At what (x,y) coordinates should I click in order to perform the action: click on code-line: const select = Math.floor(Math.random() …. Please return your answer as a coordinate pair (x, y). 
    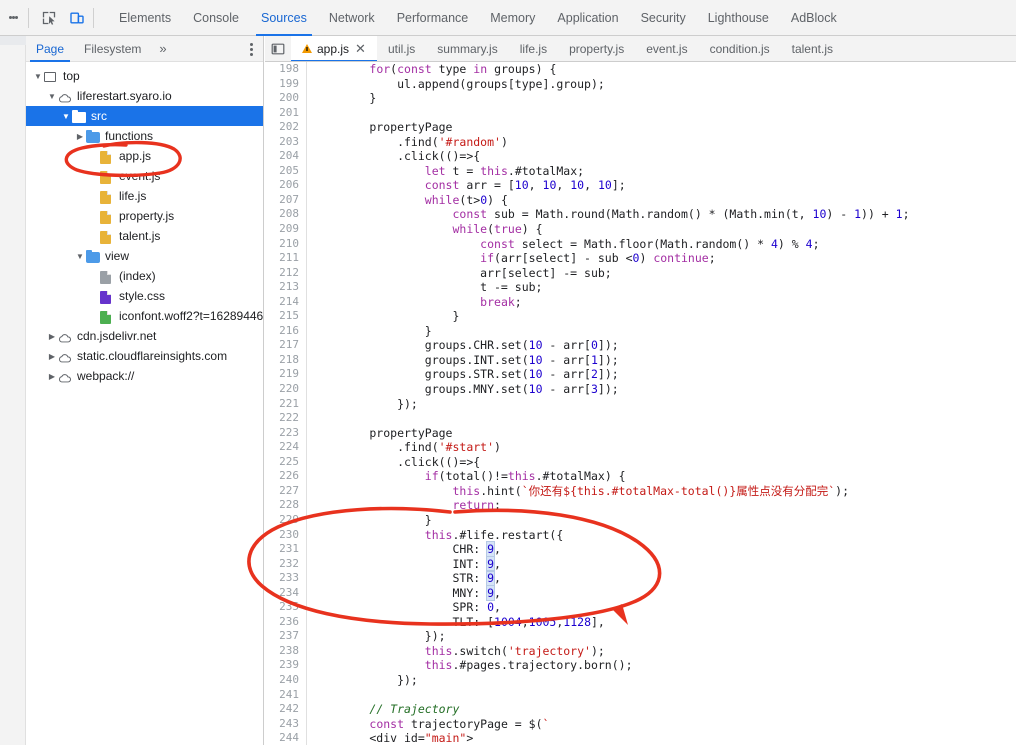
    Looking at the image, I should click on (662, 244).